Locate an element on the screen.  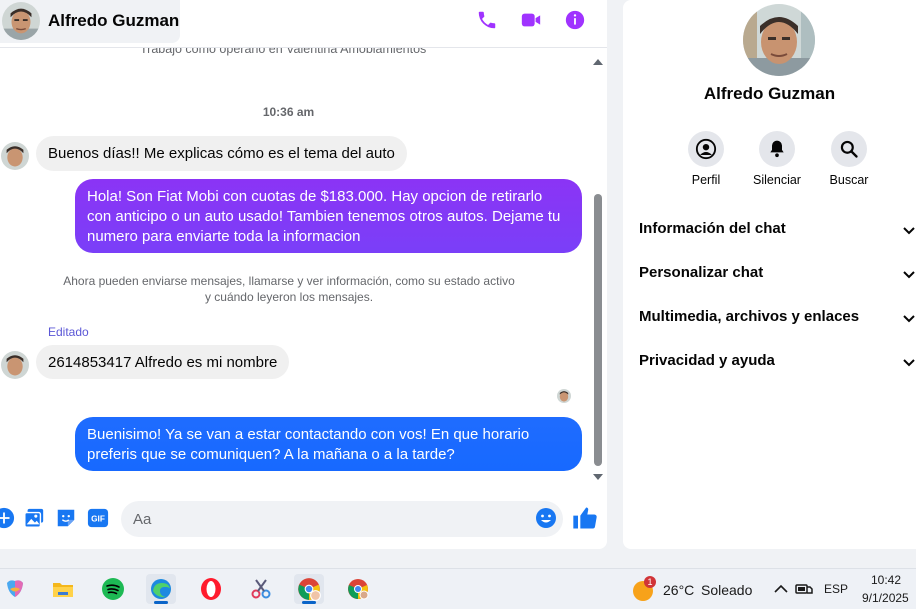
copilot-icon is located at coordinates (15, 589).